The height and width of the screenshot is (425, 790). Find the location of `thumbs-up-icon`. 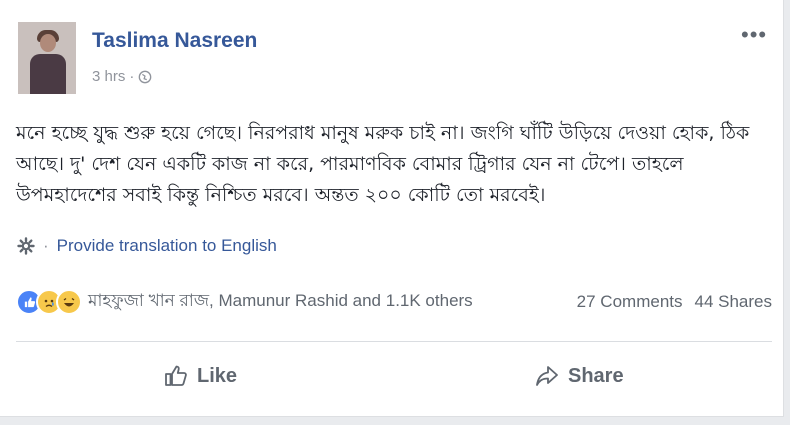

thumbs-up-icon is located at coordinates (176, 375).